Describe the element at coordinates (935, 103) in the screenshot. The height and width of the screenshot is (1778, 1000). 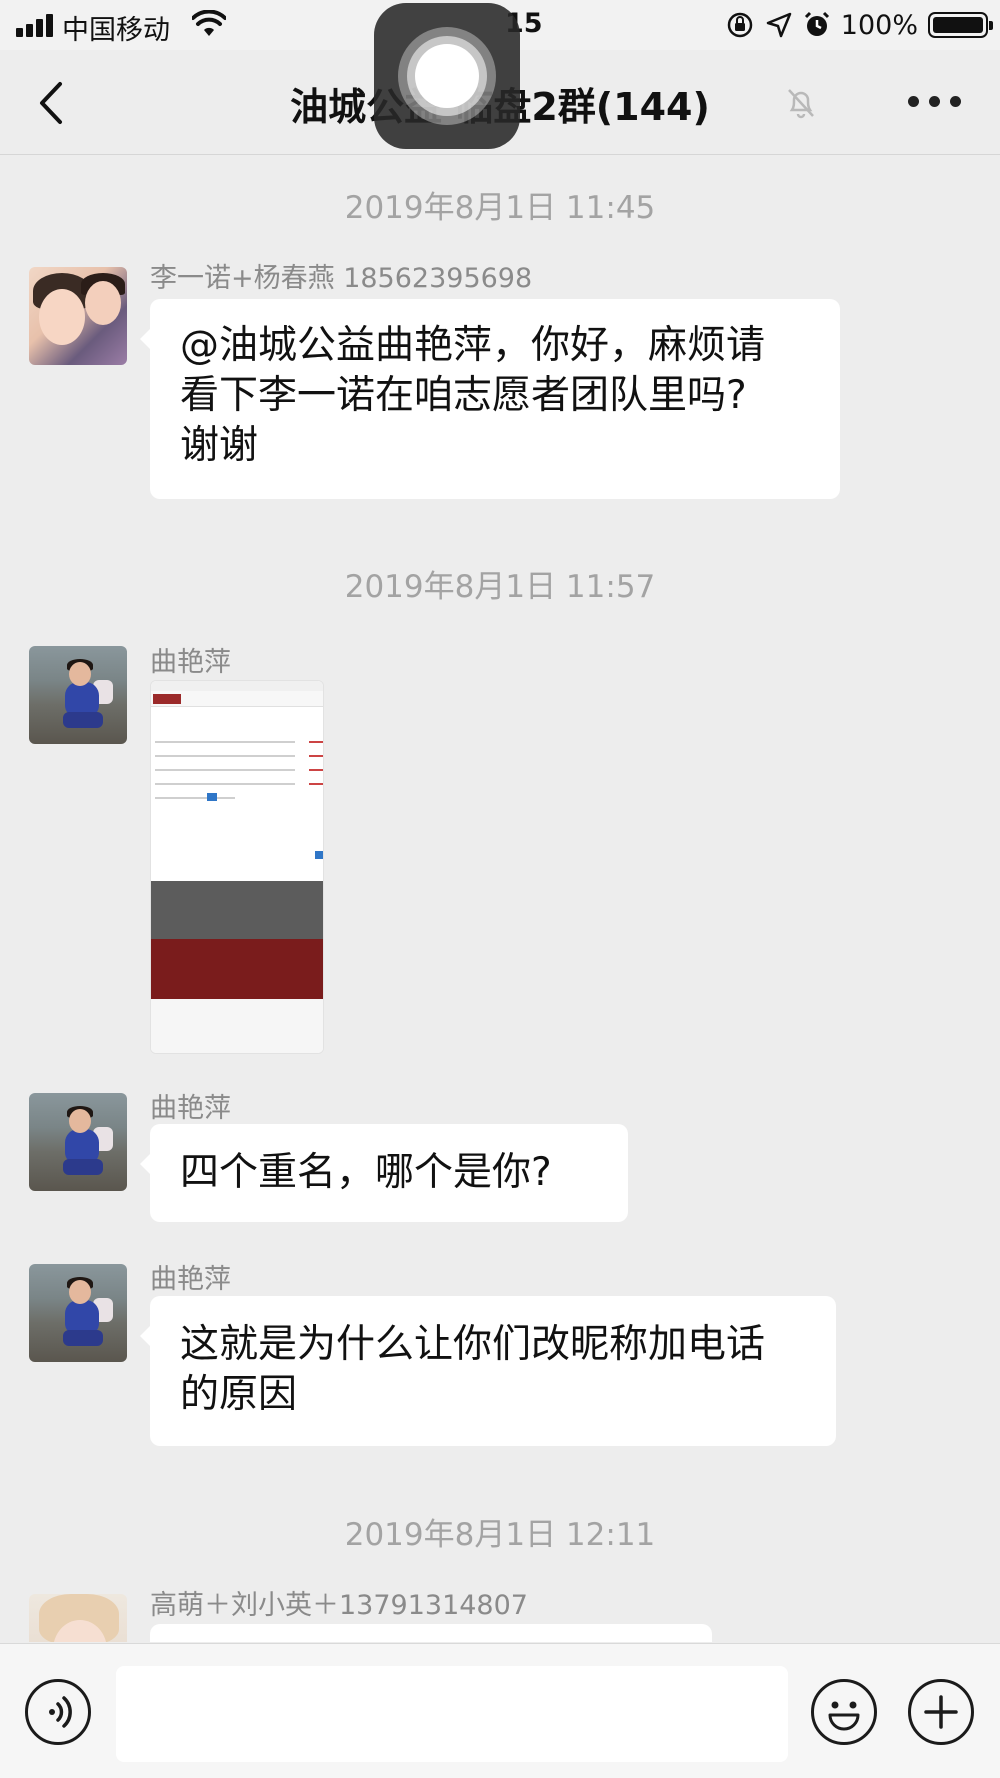
I see `more-dots-icon` at that location.